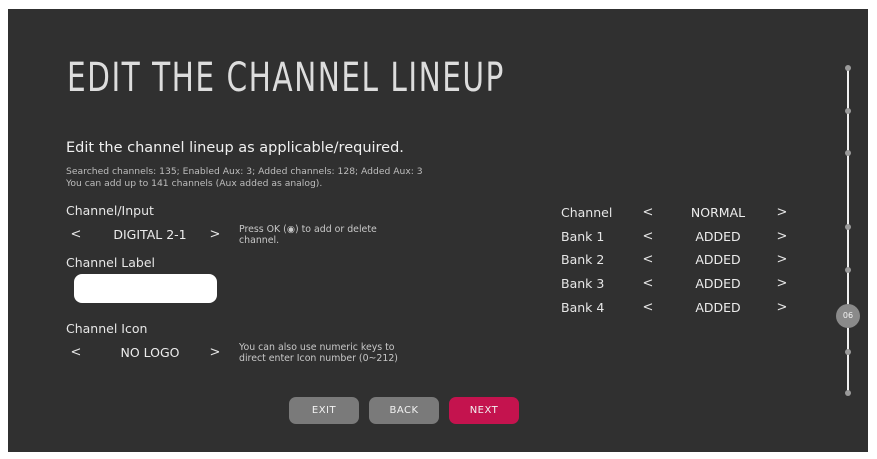  Describe the element at coordinates (583, 259) in the screenshot. I see `setting-bank2-label: Bank 2` at that location.